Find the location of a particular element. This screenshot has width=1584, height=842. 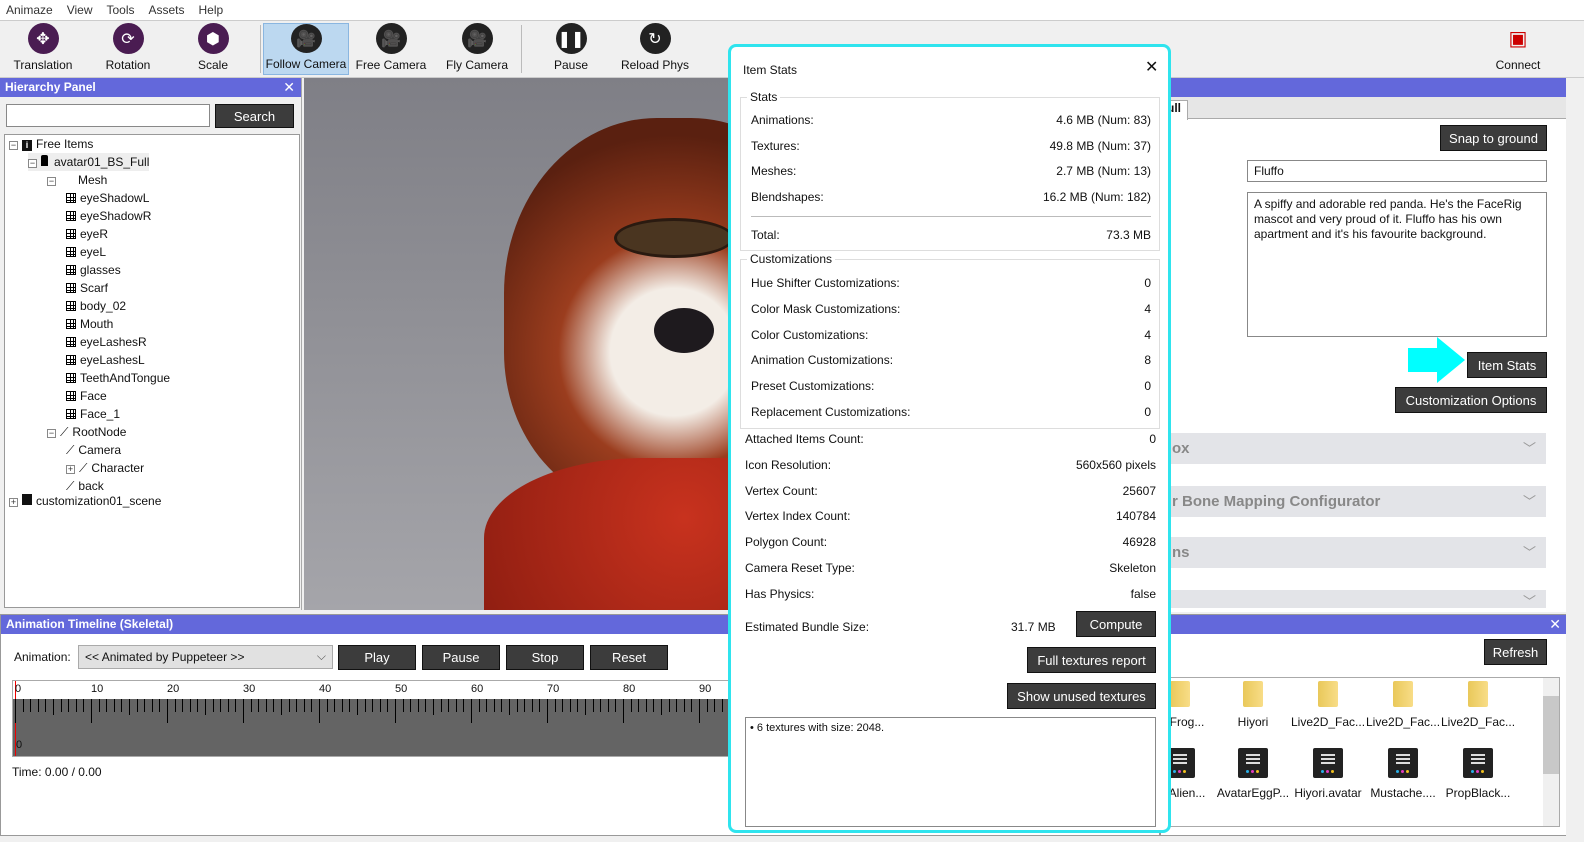

tree-node: eyeShadowR is located at coordinates (108, 216).